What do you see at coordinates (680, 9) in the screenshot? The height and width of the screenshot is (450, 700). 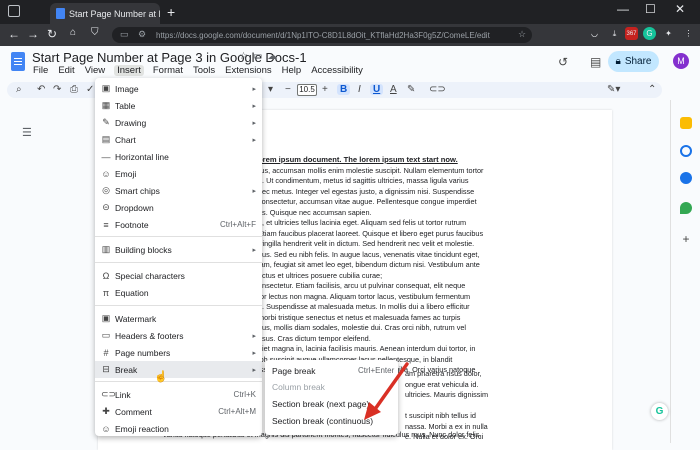 I see `close-window-icon: ✕` at bounding box center [680, 9].